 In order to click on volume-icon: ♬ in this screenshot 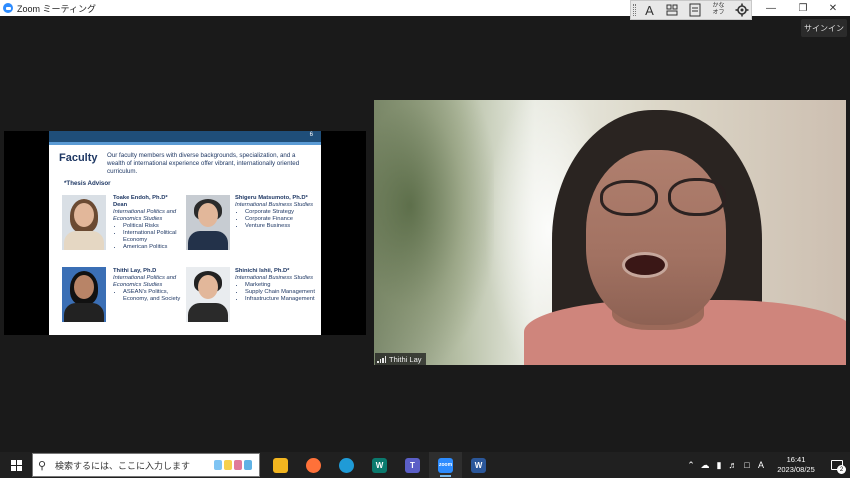, I will do `click(733, 465)`.